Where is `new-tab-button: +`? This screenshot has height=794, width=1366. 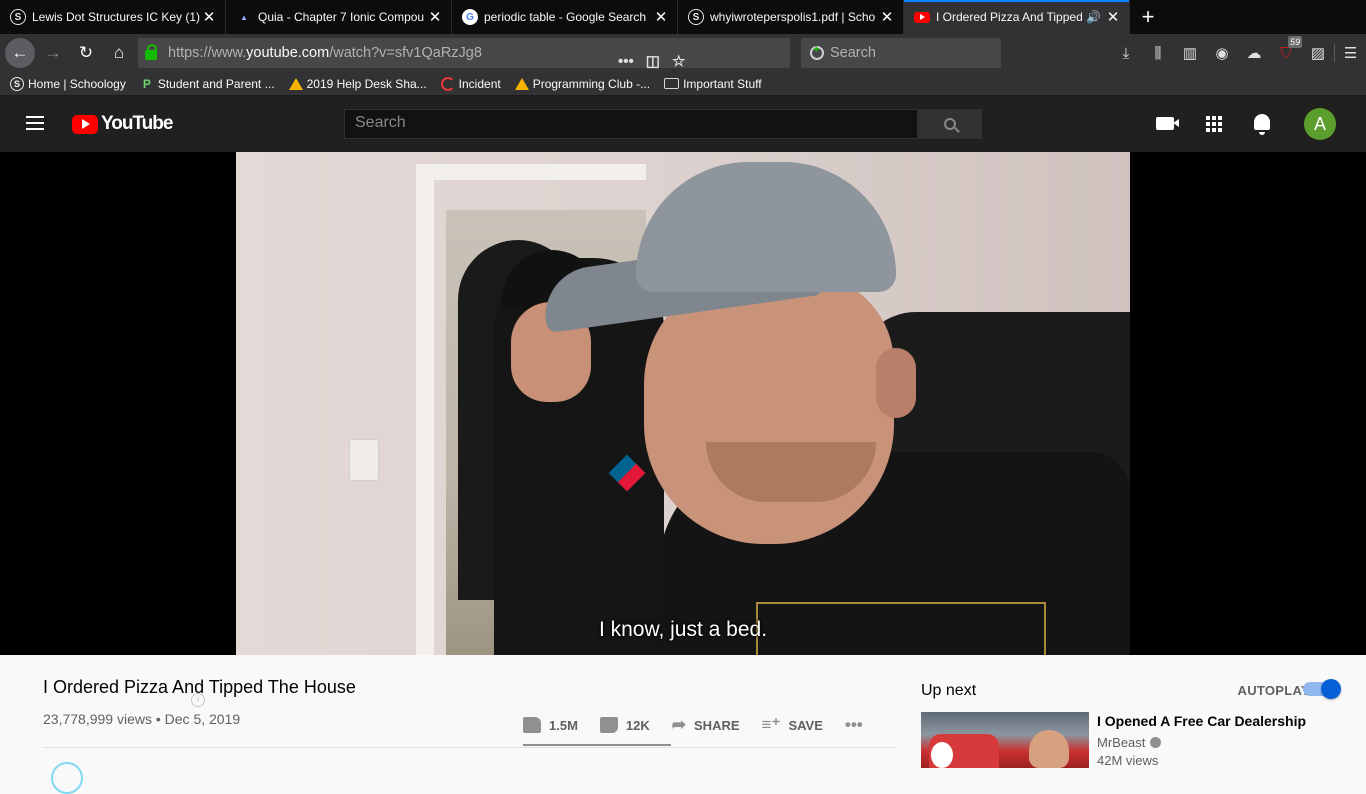
new-tab-button: + is located at coordinates (1148, 17).